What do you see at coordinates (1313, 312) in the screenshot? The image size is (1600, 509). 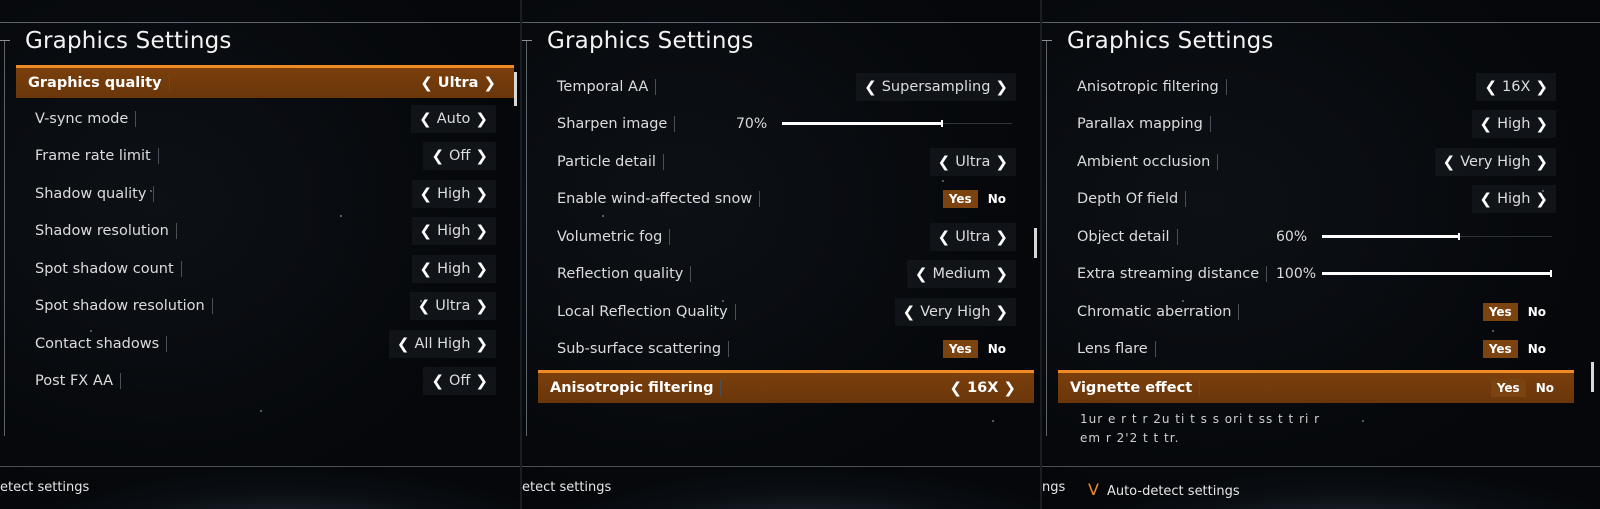 I see `setting-row-chromatic-aberration: Chromatic aberration Yes No` at bounding box center [1313, 312].